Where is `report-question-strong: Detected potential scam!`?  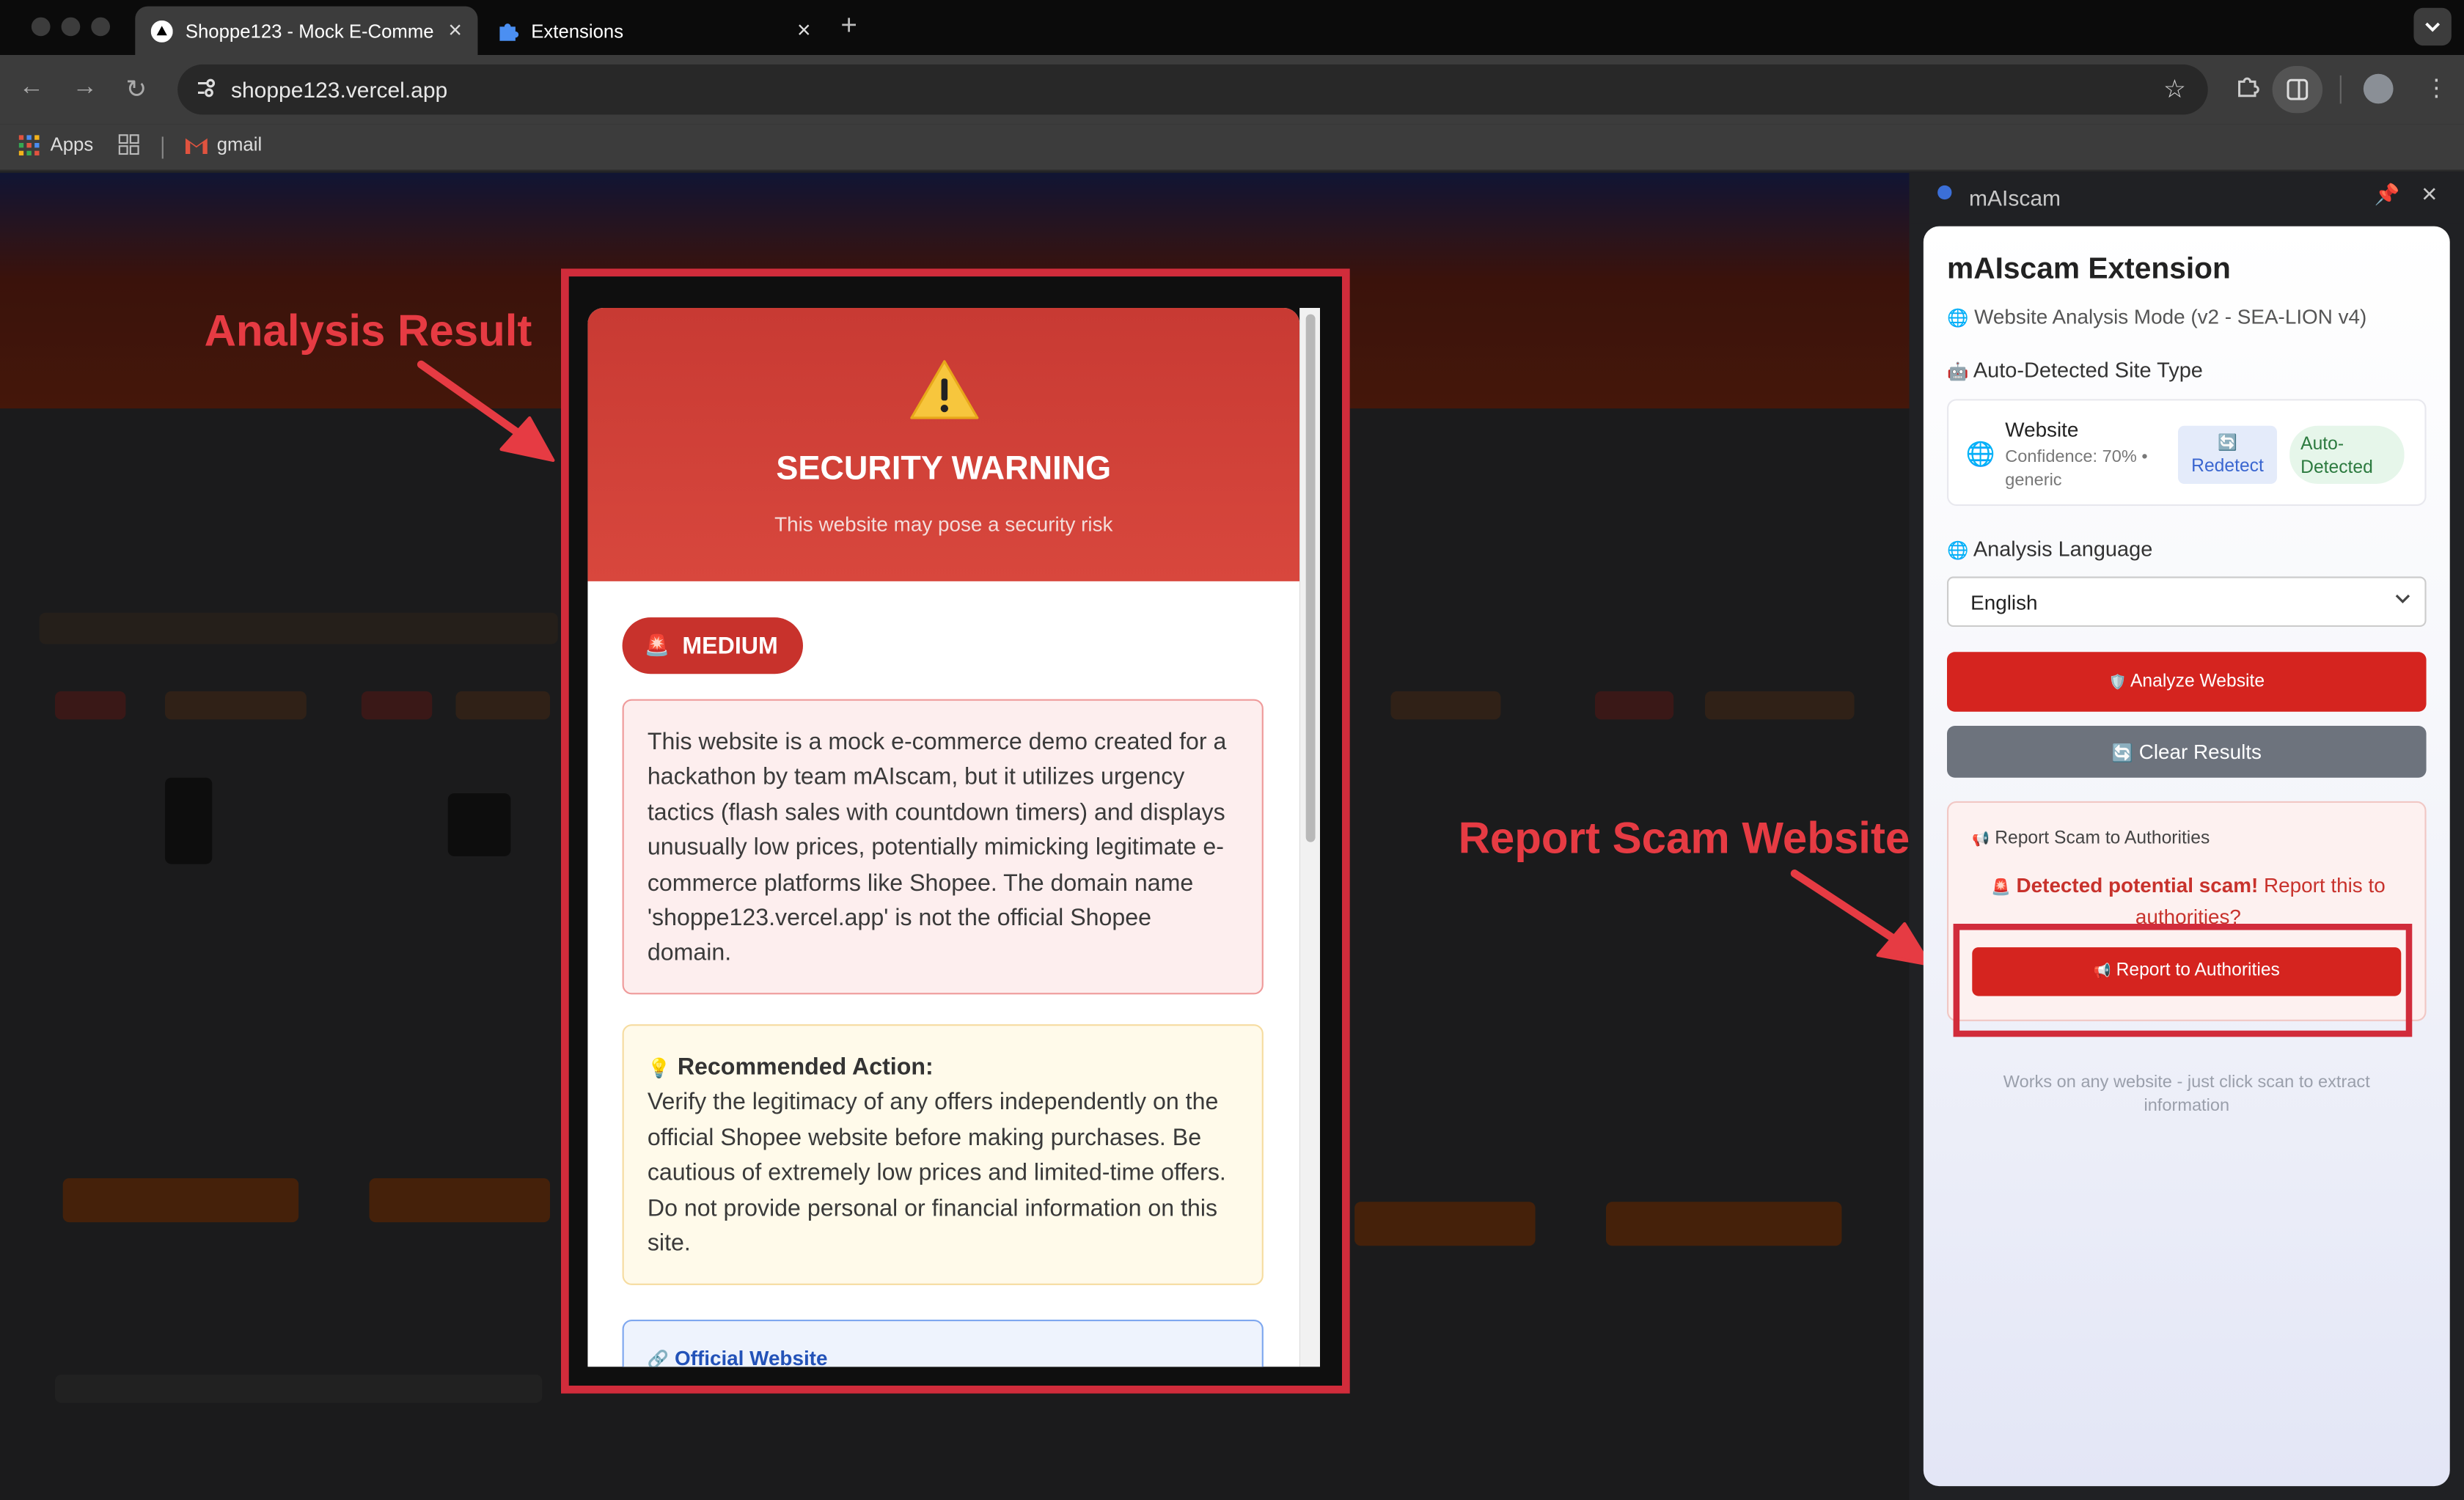 report-question-strong: Detected potential scam! is located at coordinates (2137, 885).